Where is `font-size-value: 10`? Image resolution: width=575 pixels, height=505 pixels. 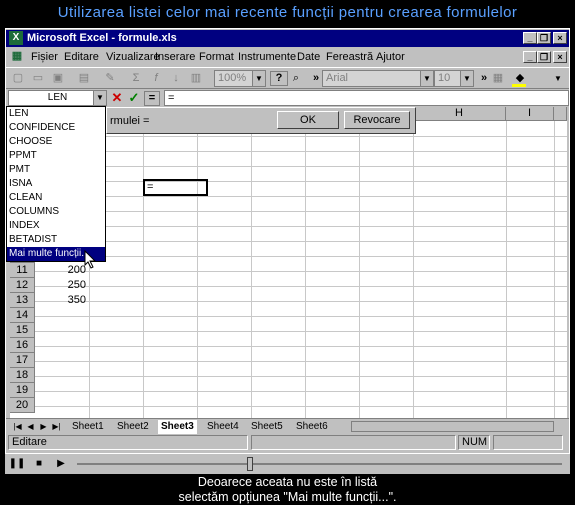
font-size-value: 10 is located at coordinates (444, 78).